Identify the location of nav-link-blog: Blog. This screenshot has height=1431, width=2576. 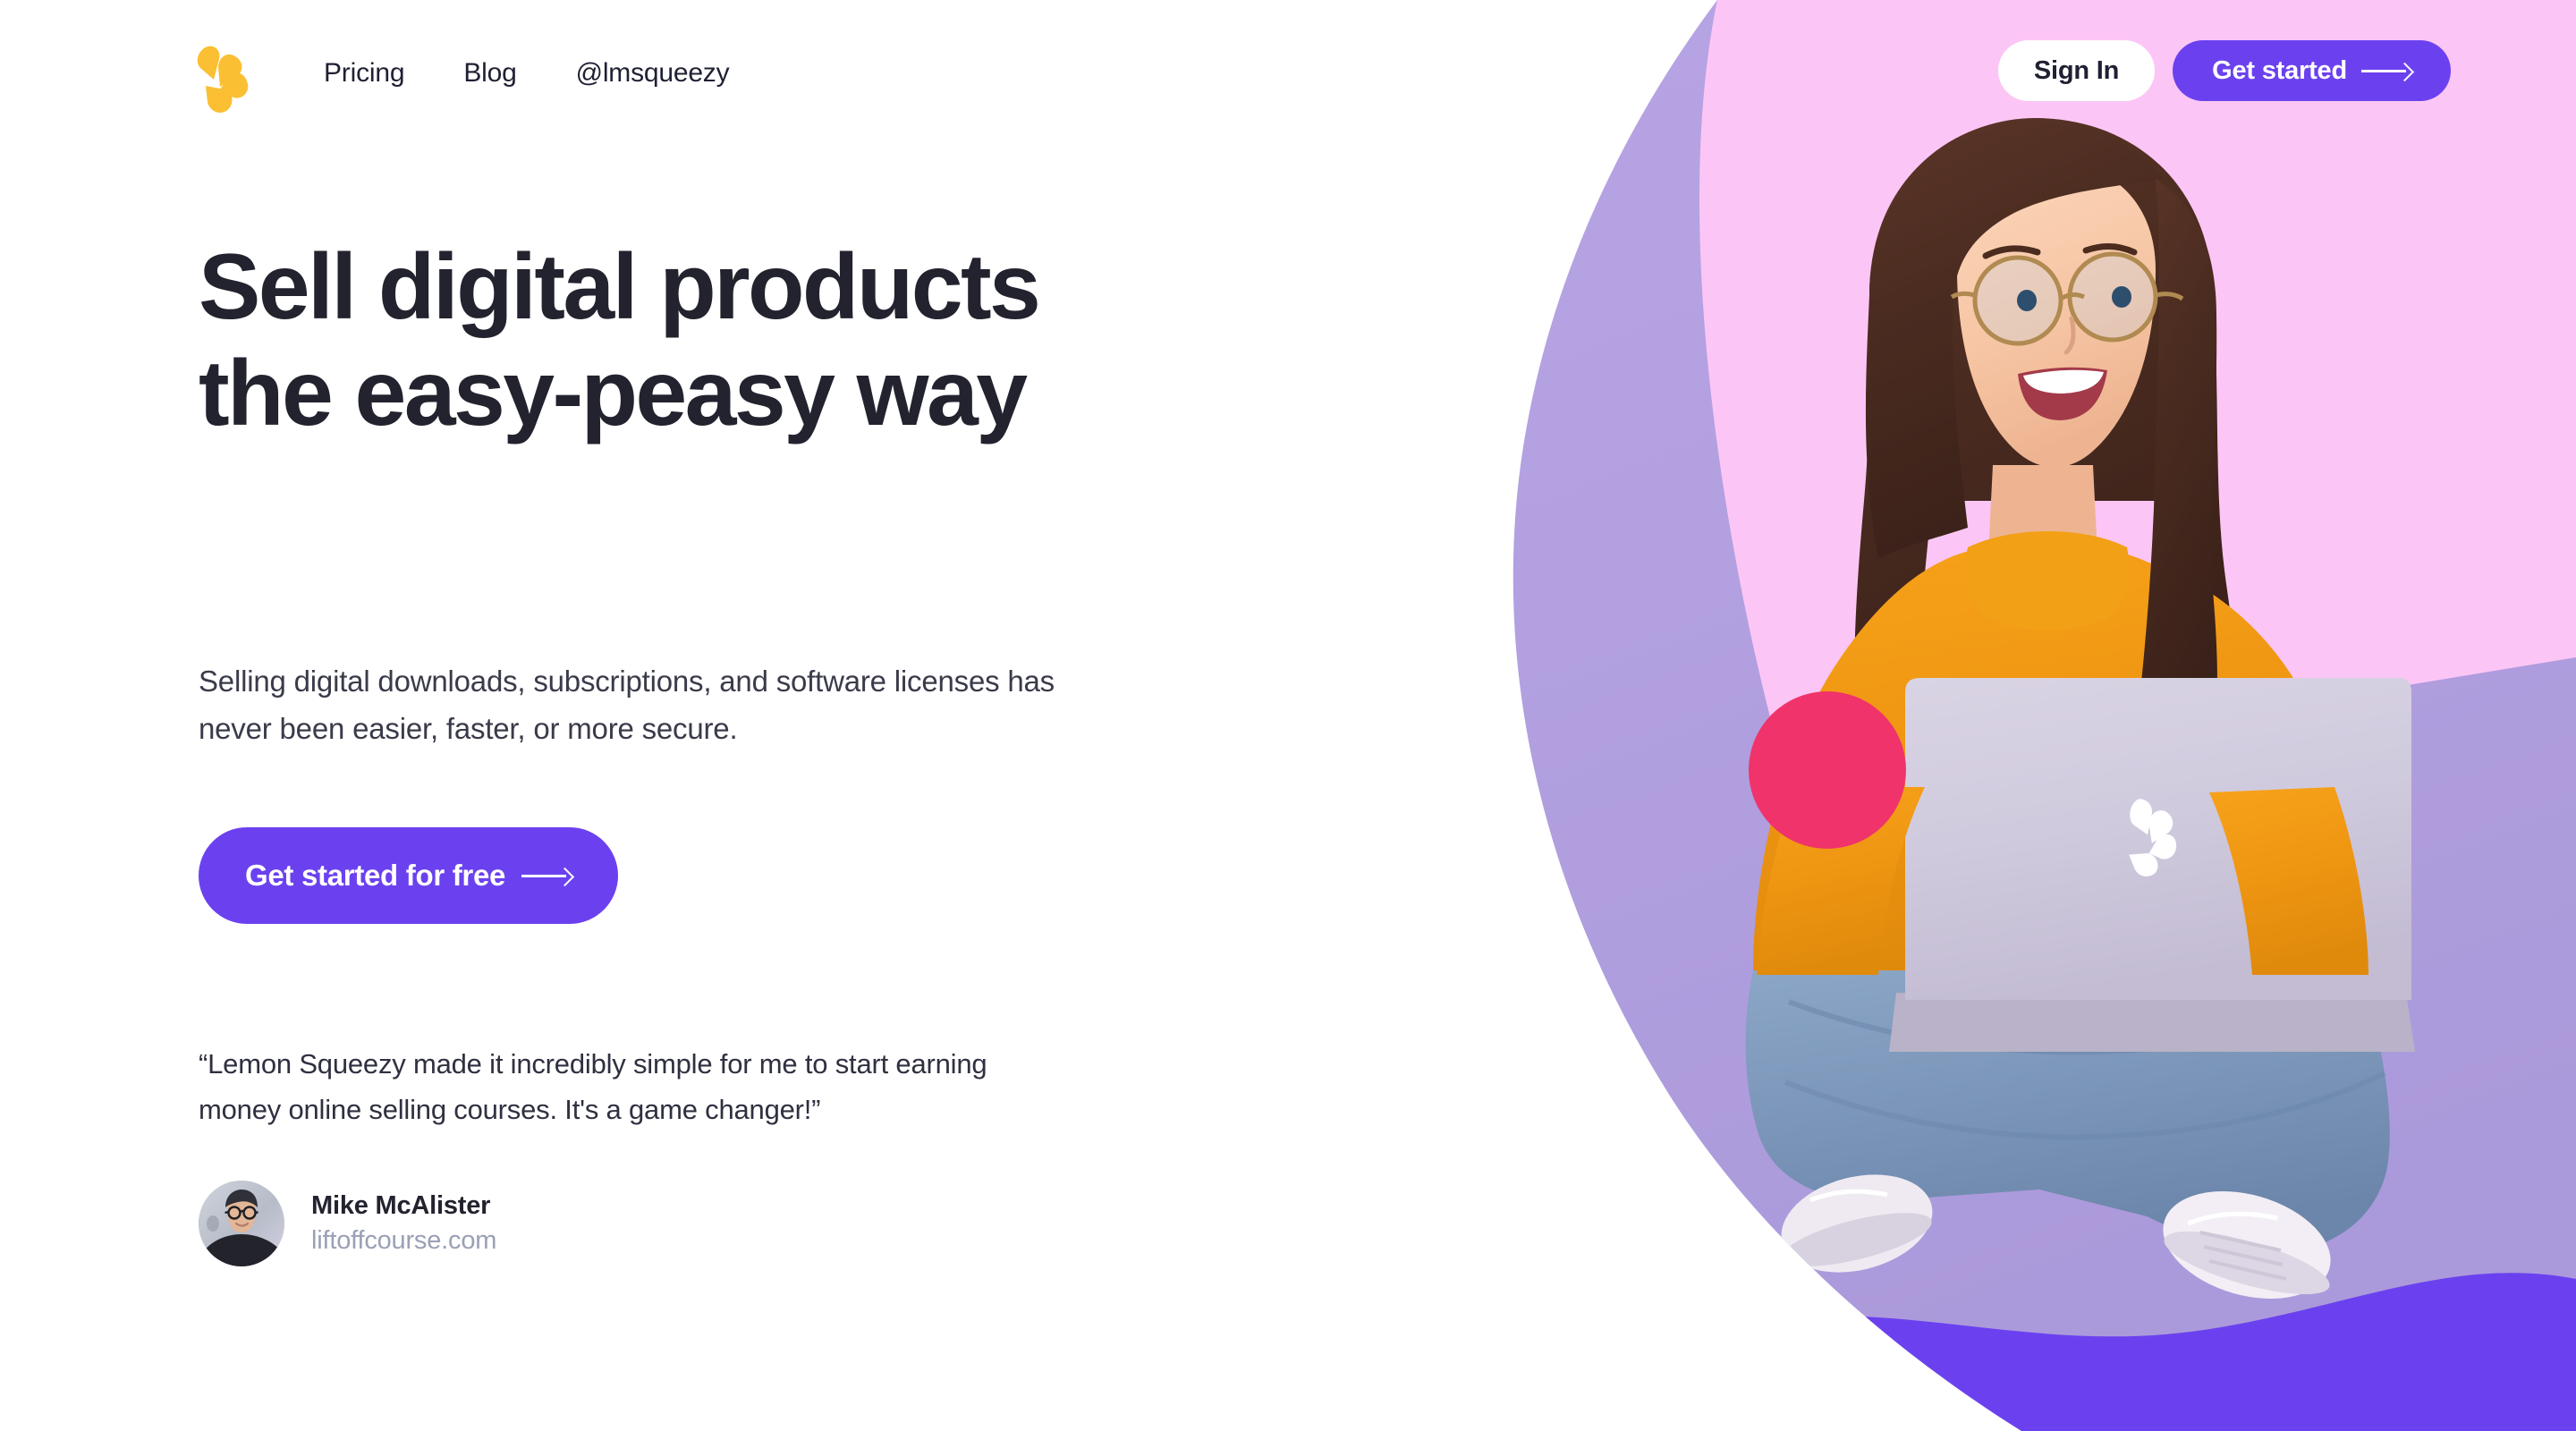
(489, 73).